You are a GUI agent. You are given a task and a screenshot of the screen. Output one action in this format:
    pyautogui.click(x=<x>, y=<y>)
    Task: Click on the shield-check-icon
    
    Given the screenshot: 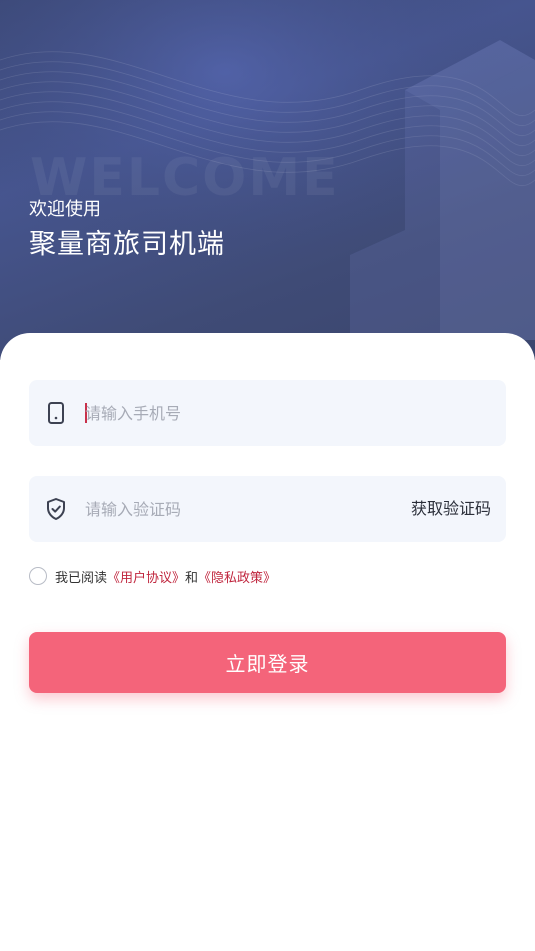 What is the action you would take?
    pyautogui.click(x=56, y=509)
    